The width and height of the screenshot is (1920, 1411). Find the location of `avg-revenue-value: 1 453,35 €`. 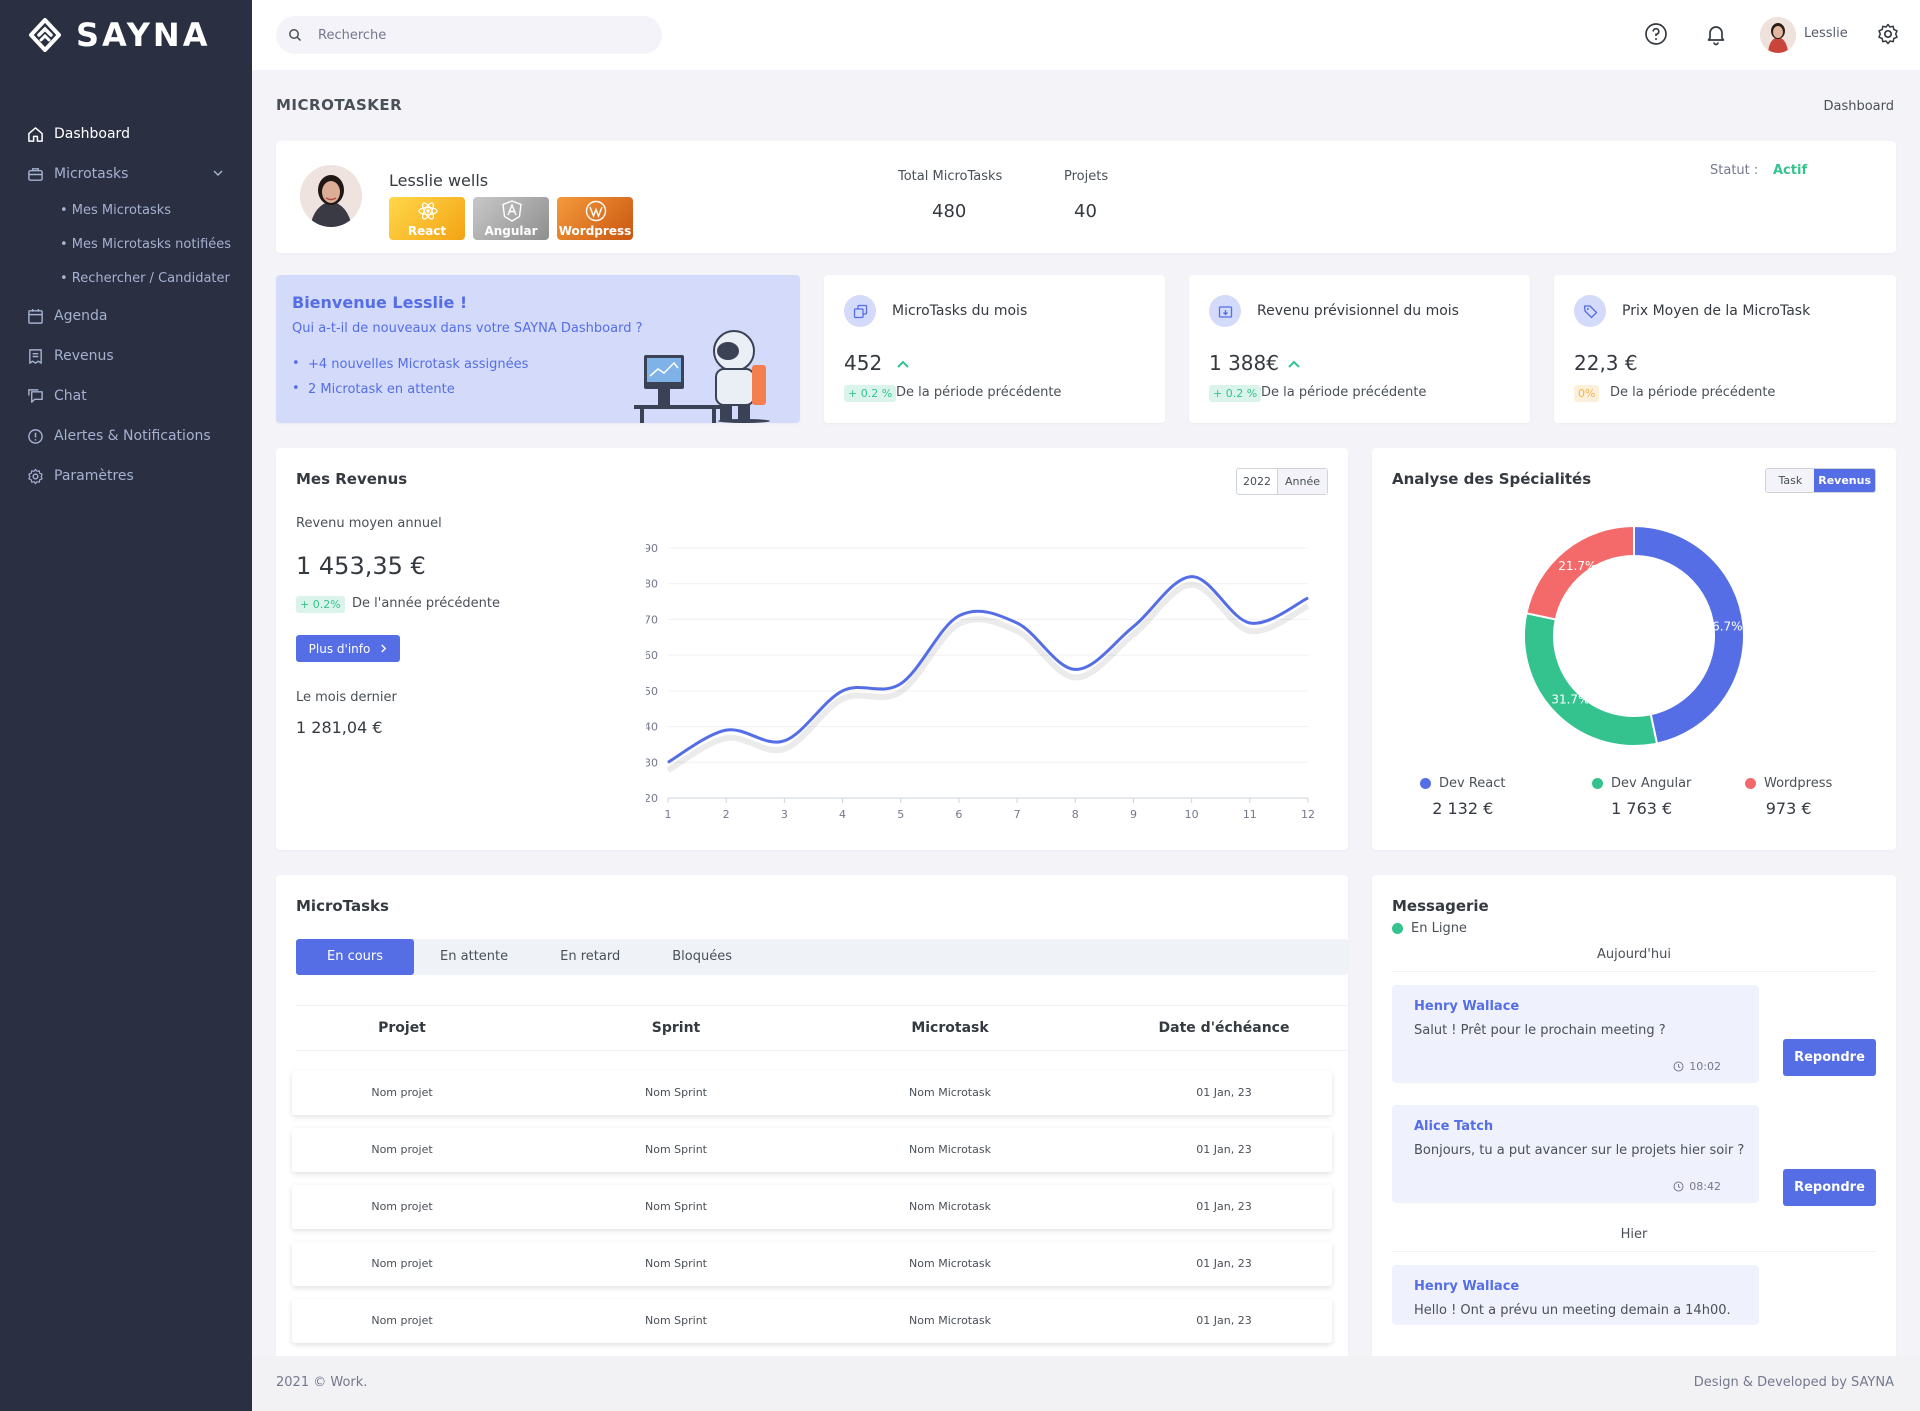

avg-revenue-value: 1 453,35 € is located at coordinates (361, 566).